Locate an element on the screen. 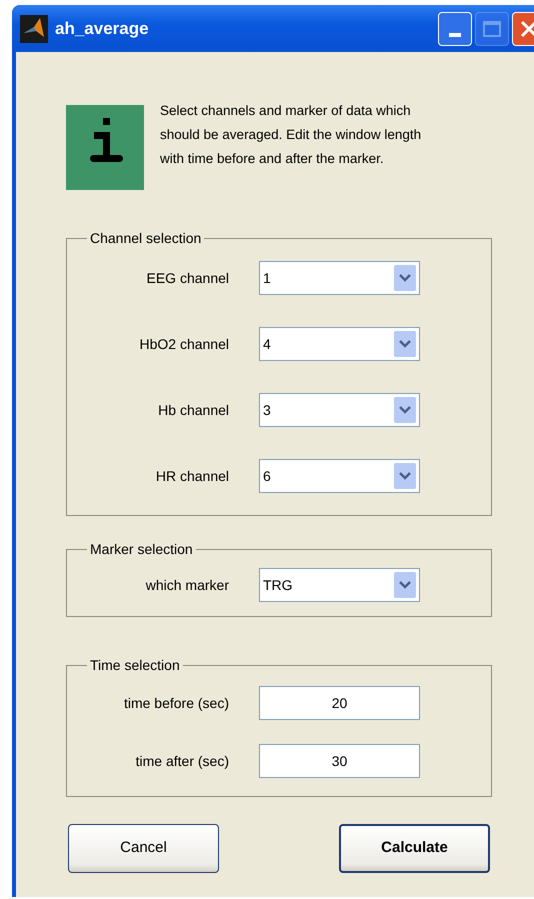  field-label: time before (sec) is located at coordinates (176, 703).